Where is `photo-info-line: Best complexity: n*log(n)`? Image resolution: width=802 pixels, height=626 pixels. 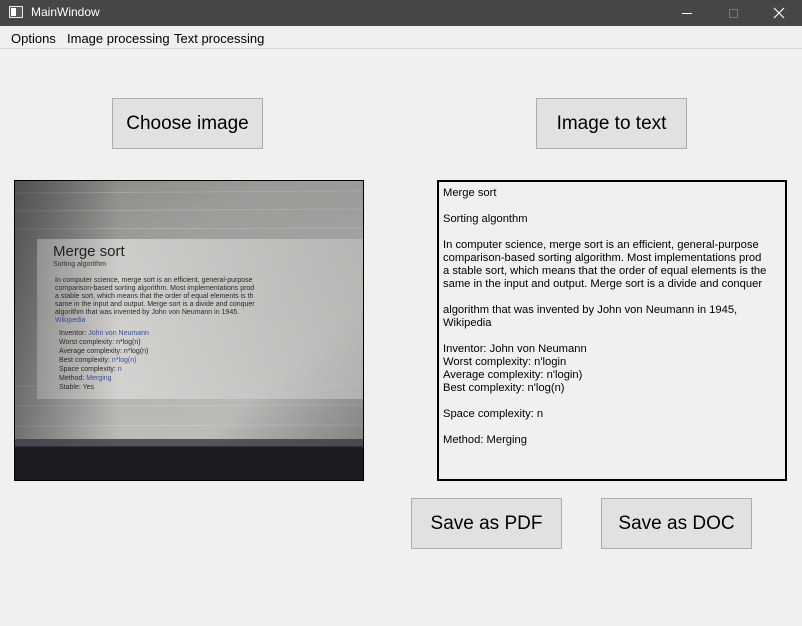 photo-info-line: Best complexity: n*log(n) is located at coordinates (97, 360).